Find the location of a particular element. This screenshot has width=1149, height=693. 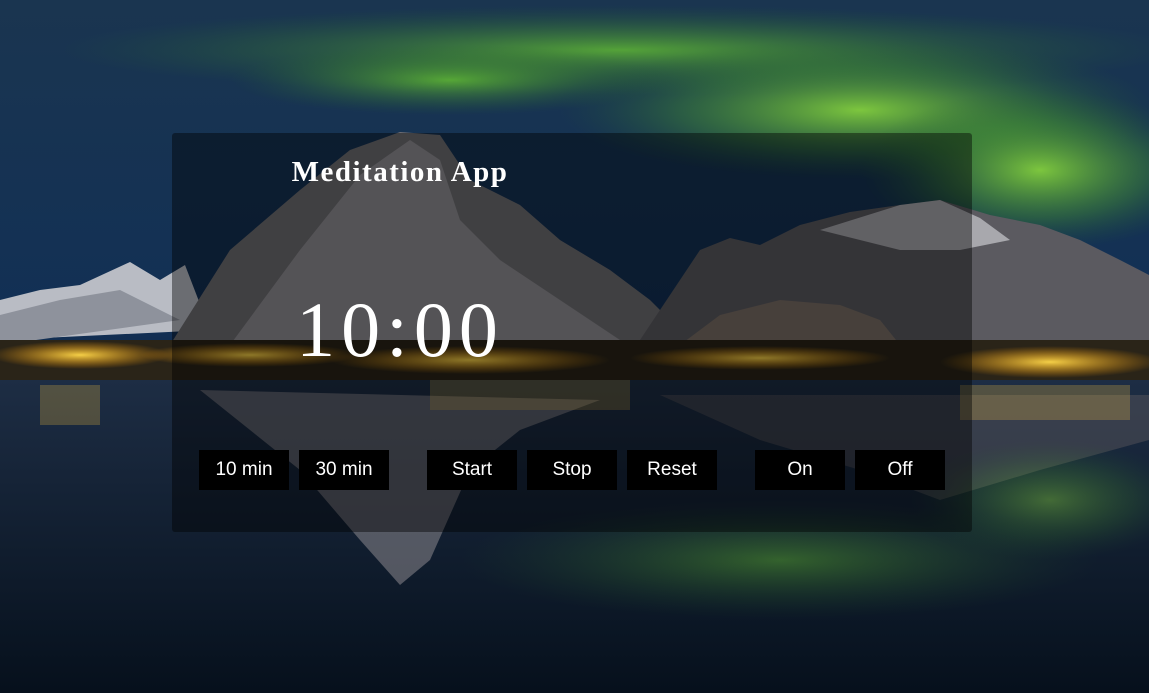

app-title: Meditation App is located at coordinates (400, 172).